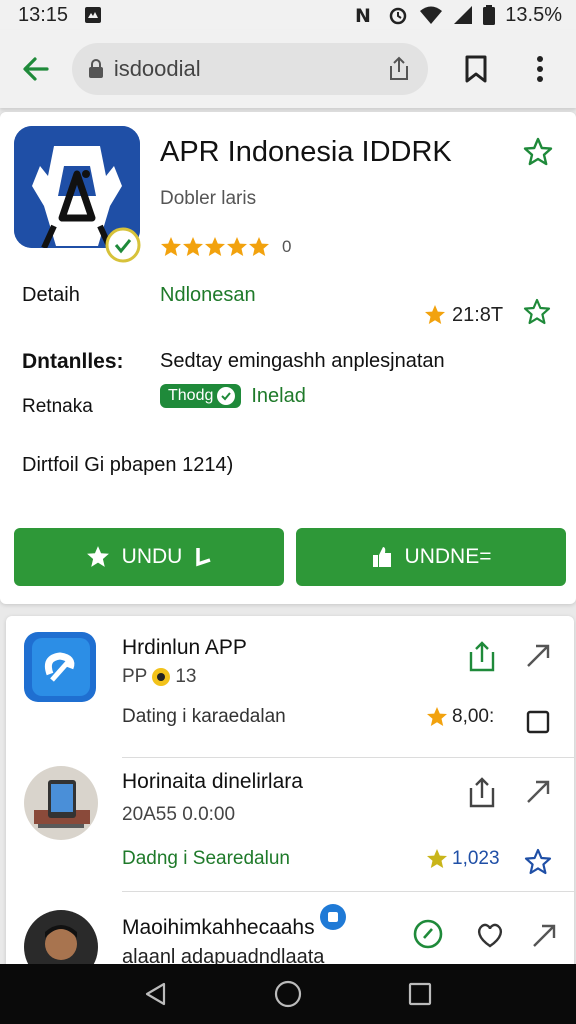 The height and width of the screenshot is (1024, 576). Describe the element at coordinates (287, 246) in the screenshot. I see `rating-count: 0` at that location.